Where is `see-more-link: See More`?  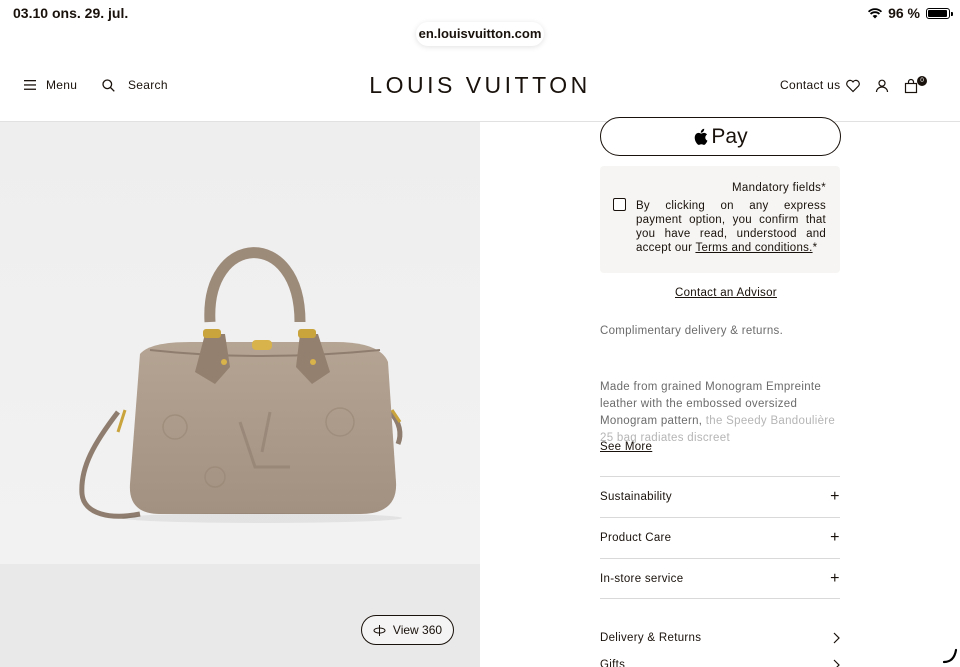
see-more-link: See More is located at coordinates (626, 447).